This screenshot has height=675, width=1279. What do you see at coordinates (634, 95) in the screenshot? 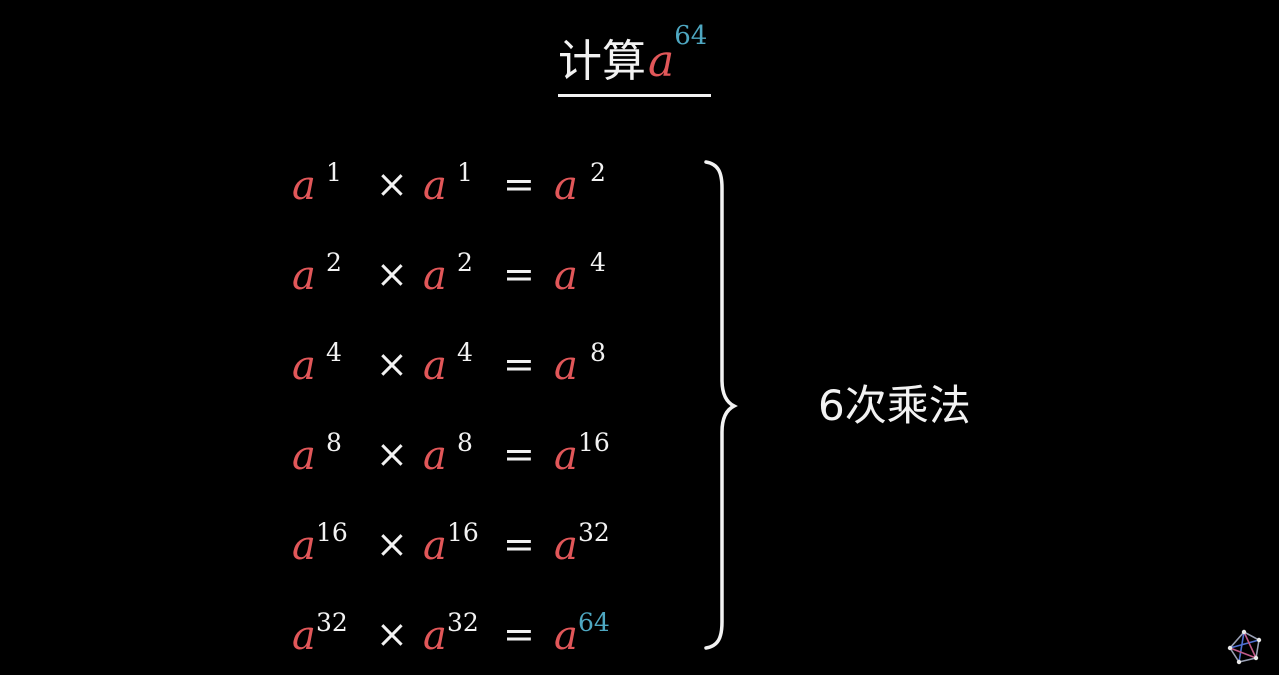
I see `title-underline` at bounding box center [634, 95].